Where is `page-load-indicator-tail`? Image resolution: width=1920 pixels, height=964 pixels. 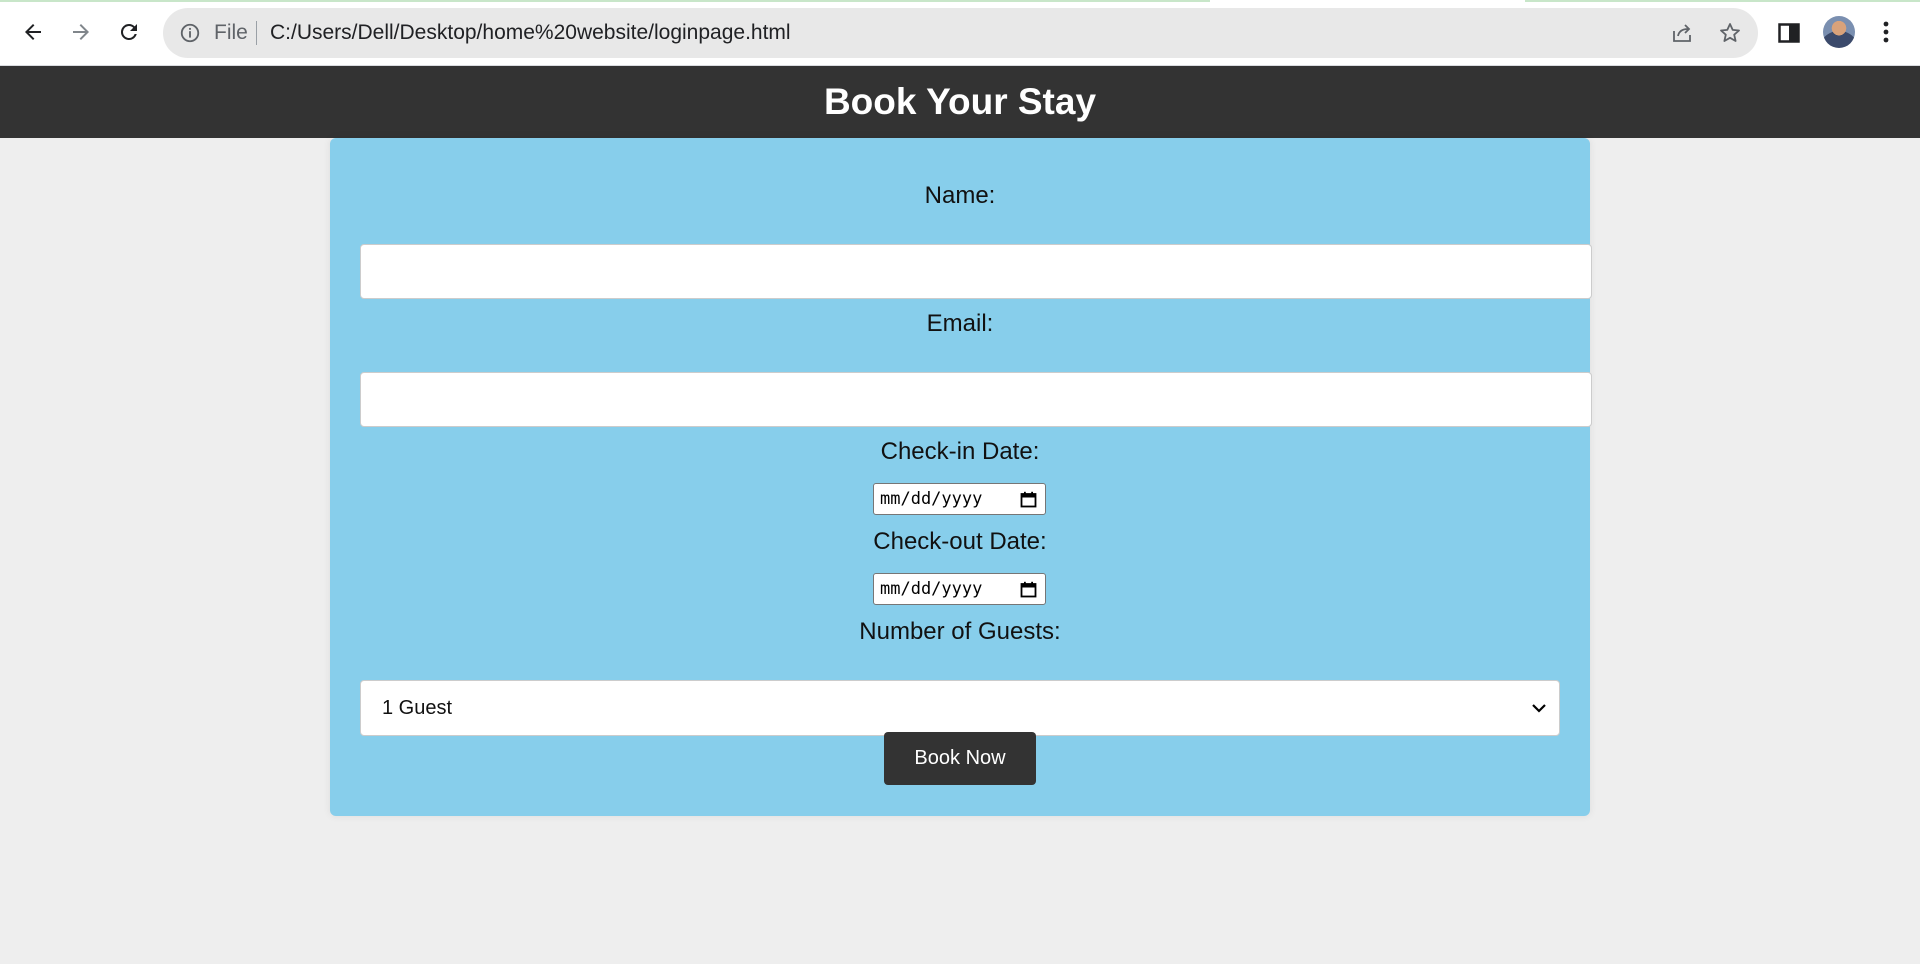
page-load-indicator-tail is located at coordinates (1722, 1).